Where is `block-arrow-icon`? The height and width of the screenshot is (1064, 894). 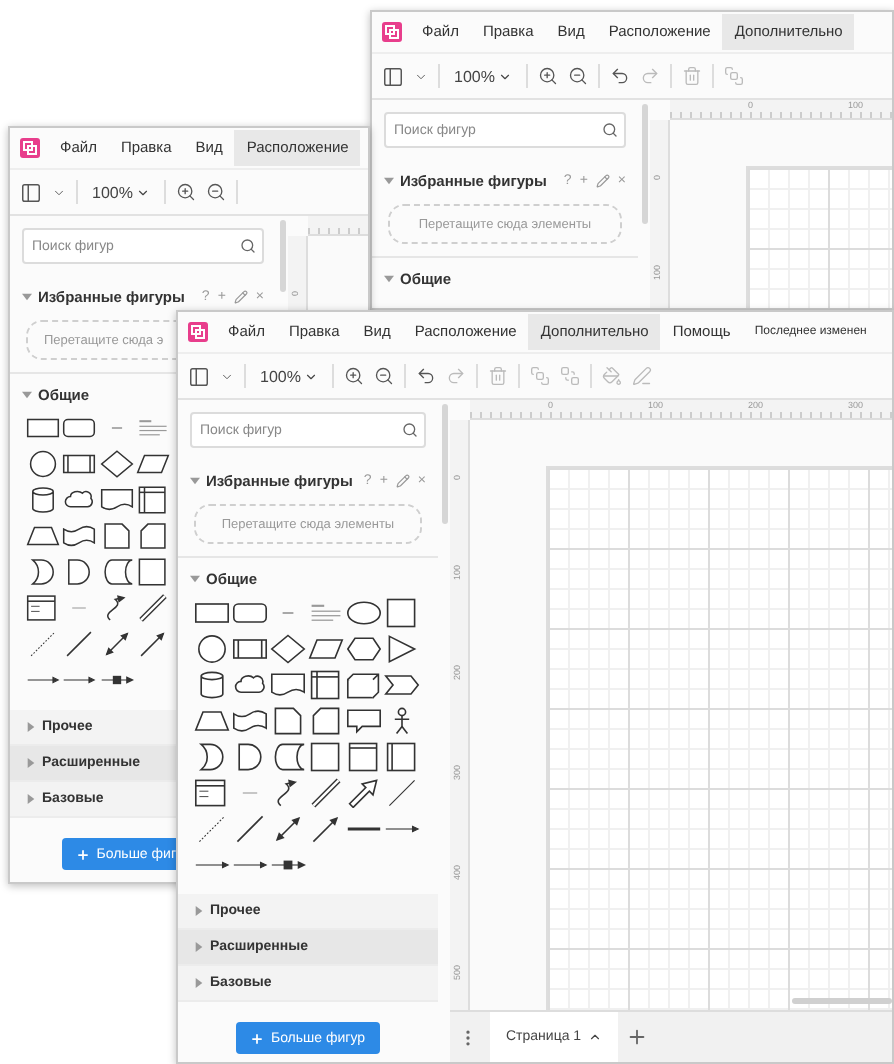 block-arrow-icon is located at coordinates (363, 792).